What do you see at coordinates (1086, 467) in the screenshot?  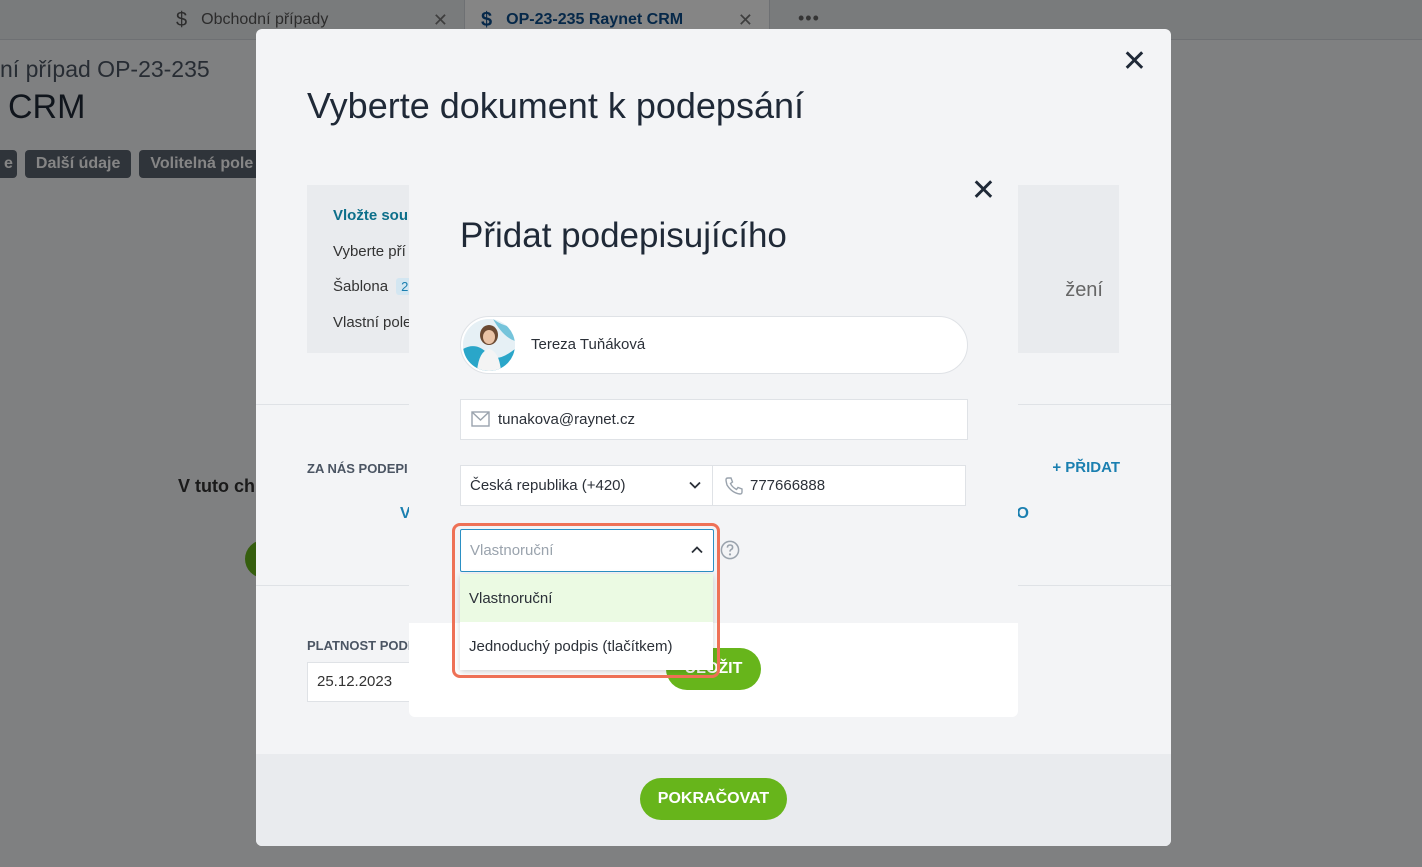 I see `add-signer-button: + PŘIDAT` at bounding box center [1086, 467].